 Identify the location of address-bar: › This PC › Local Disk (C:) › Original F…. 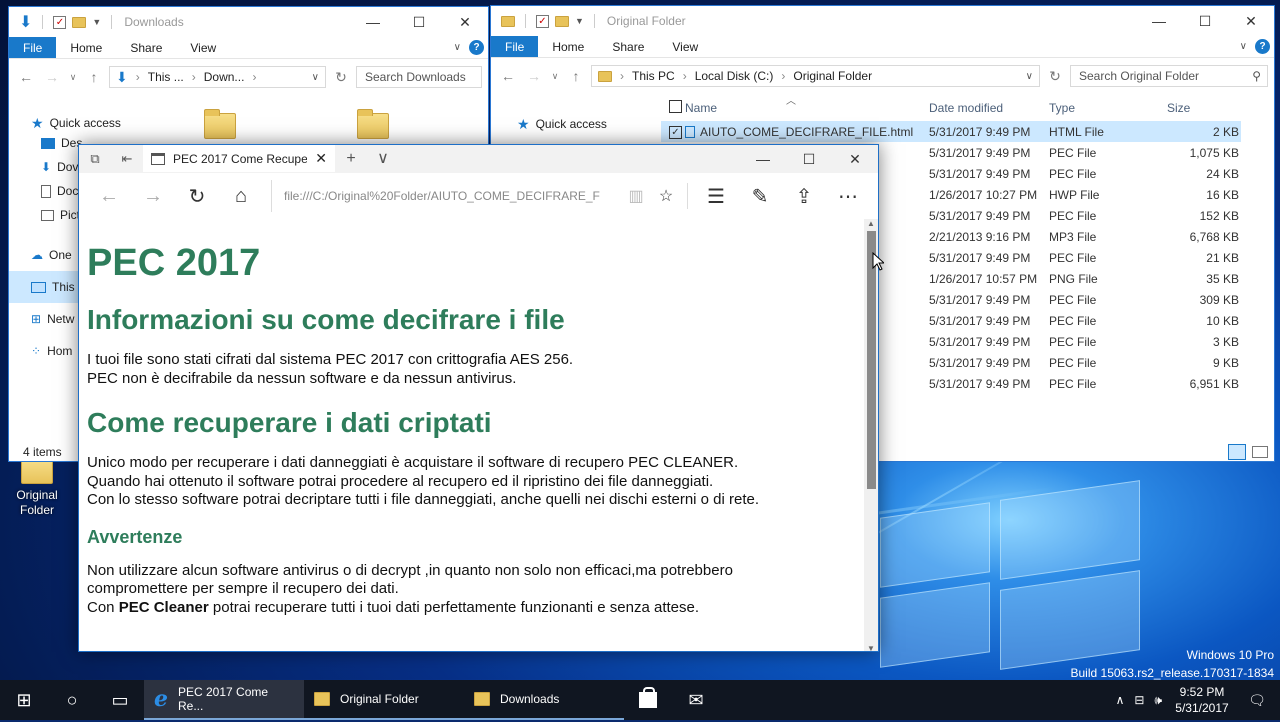
(815, 76).